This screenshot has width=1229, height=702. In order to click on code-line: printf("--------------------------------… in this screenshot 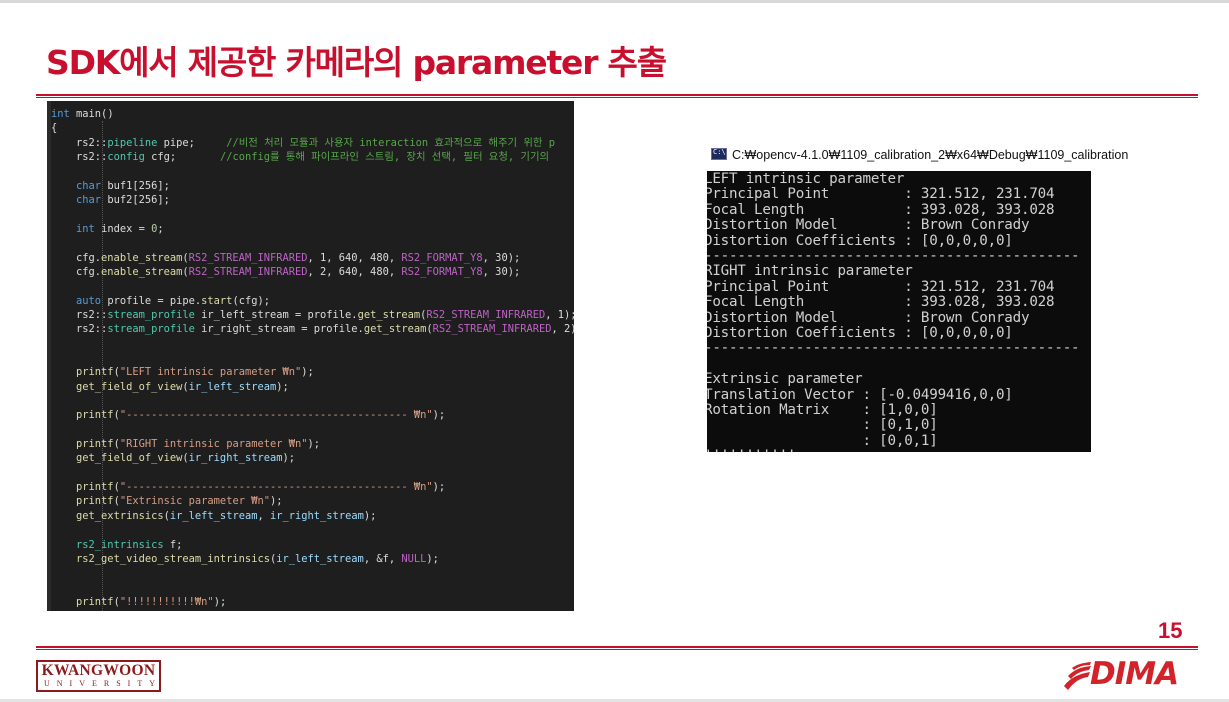, I will do `click(248, 415)`.